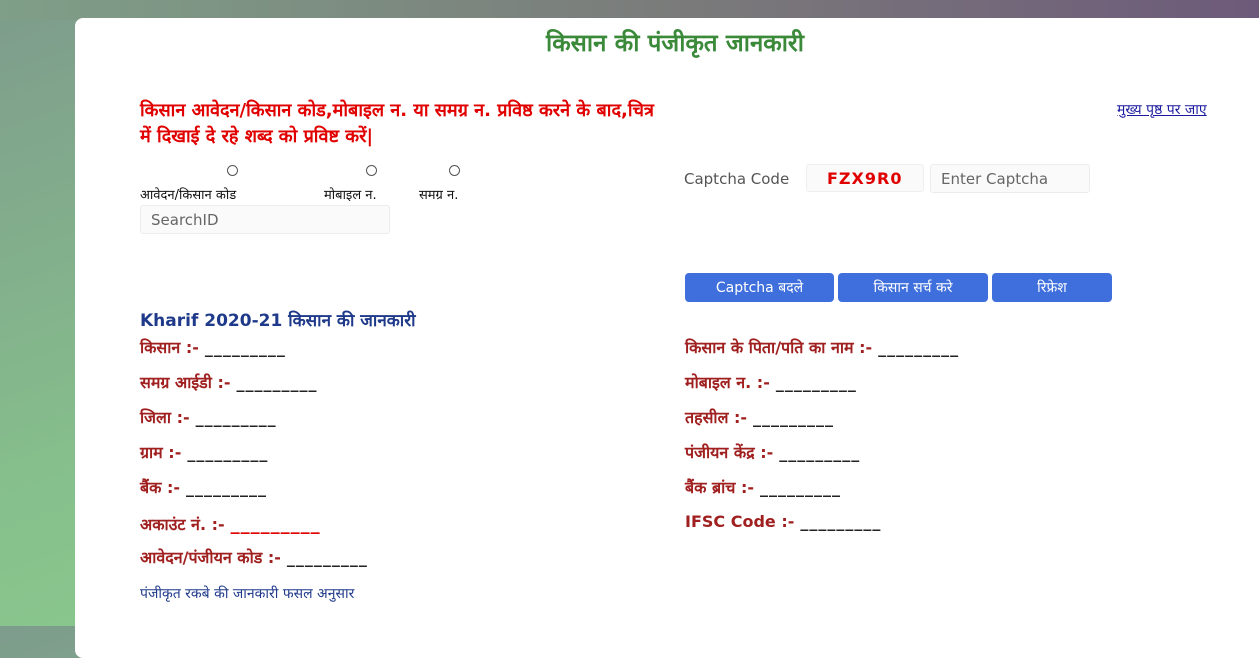  What do you see at coordinates (454, 170) in the screenshot?
I see `radio-samagra` at bounding box center [454, 170].